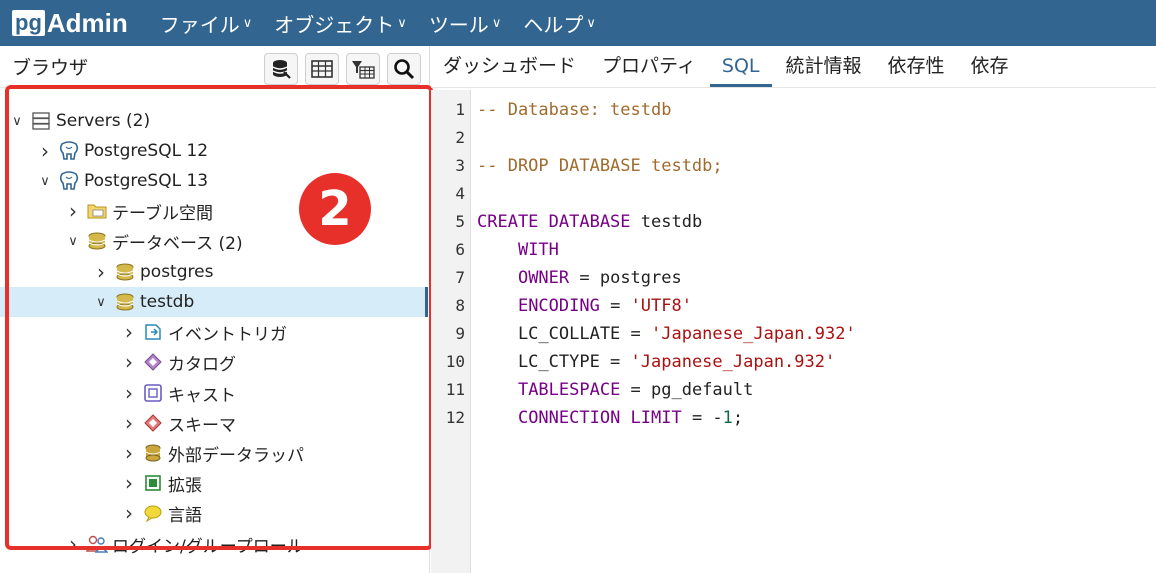 The height and width of the screenshot is (573, 1156). Describe the element at coordinates (214, 121) in the screenshot. I see `tree-node: ∨ Servers (2)` at that location.